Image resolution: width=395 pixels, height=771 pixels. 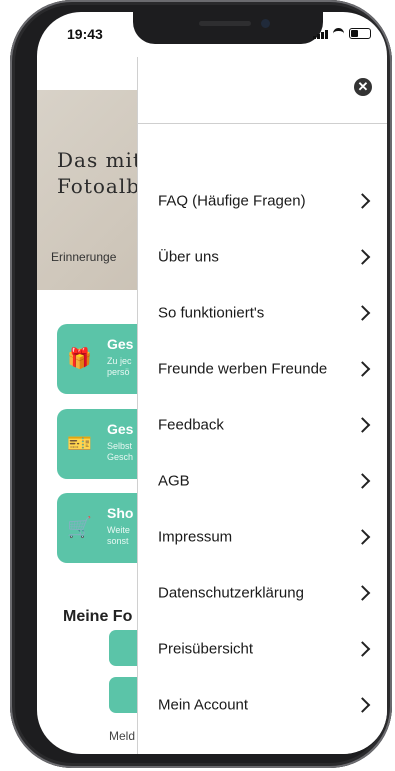 I want to click on section-title: Meine Fo, so click(x=98, y=616).